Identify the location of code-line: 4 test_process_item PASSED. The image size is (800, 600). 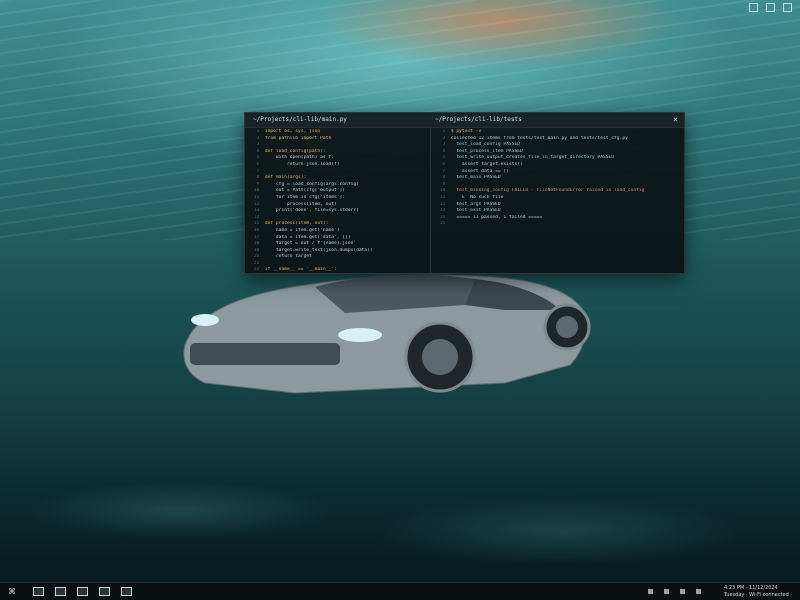
(558, 152).